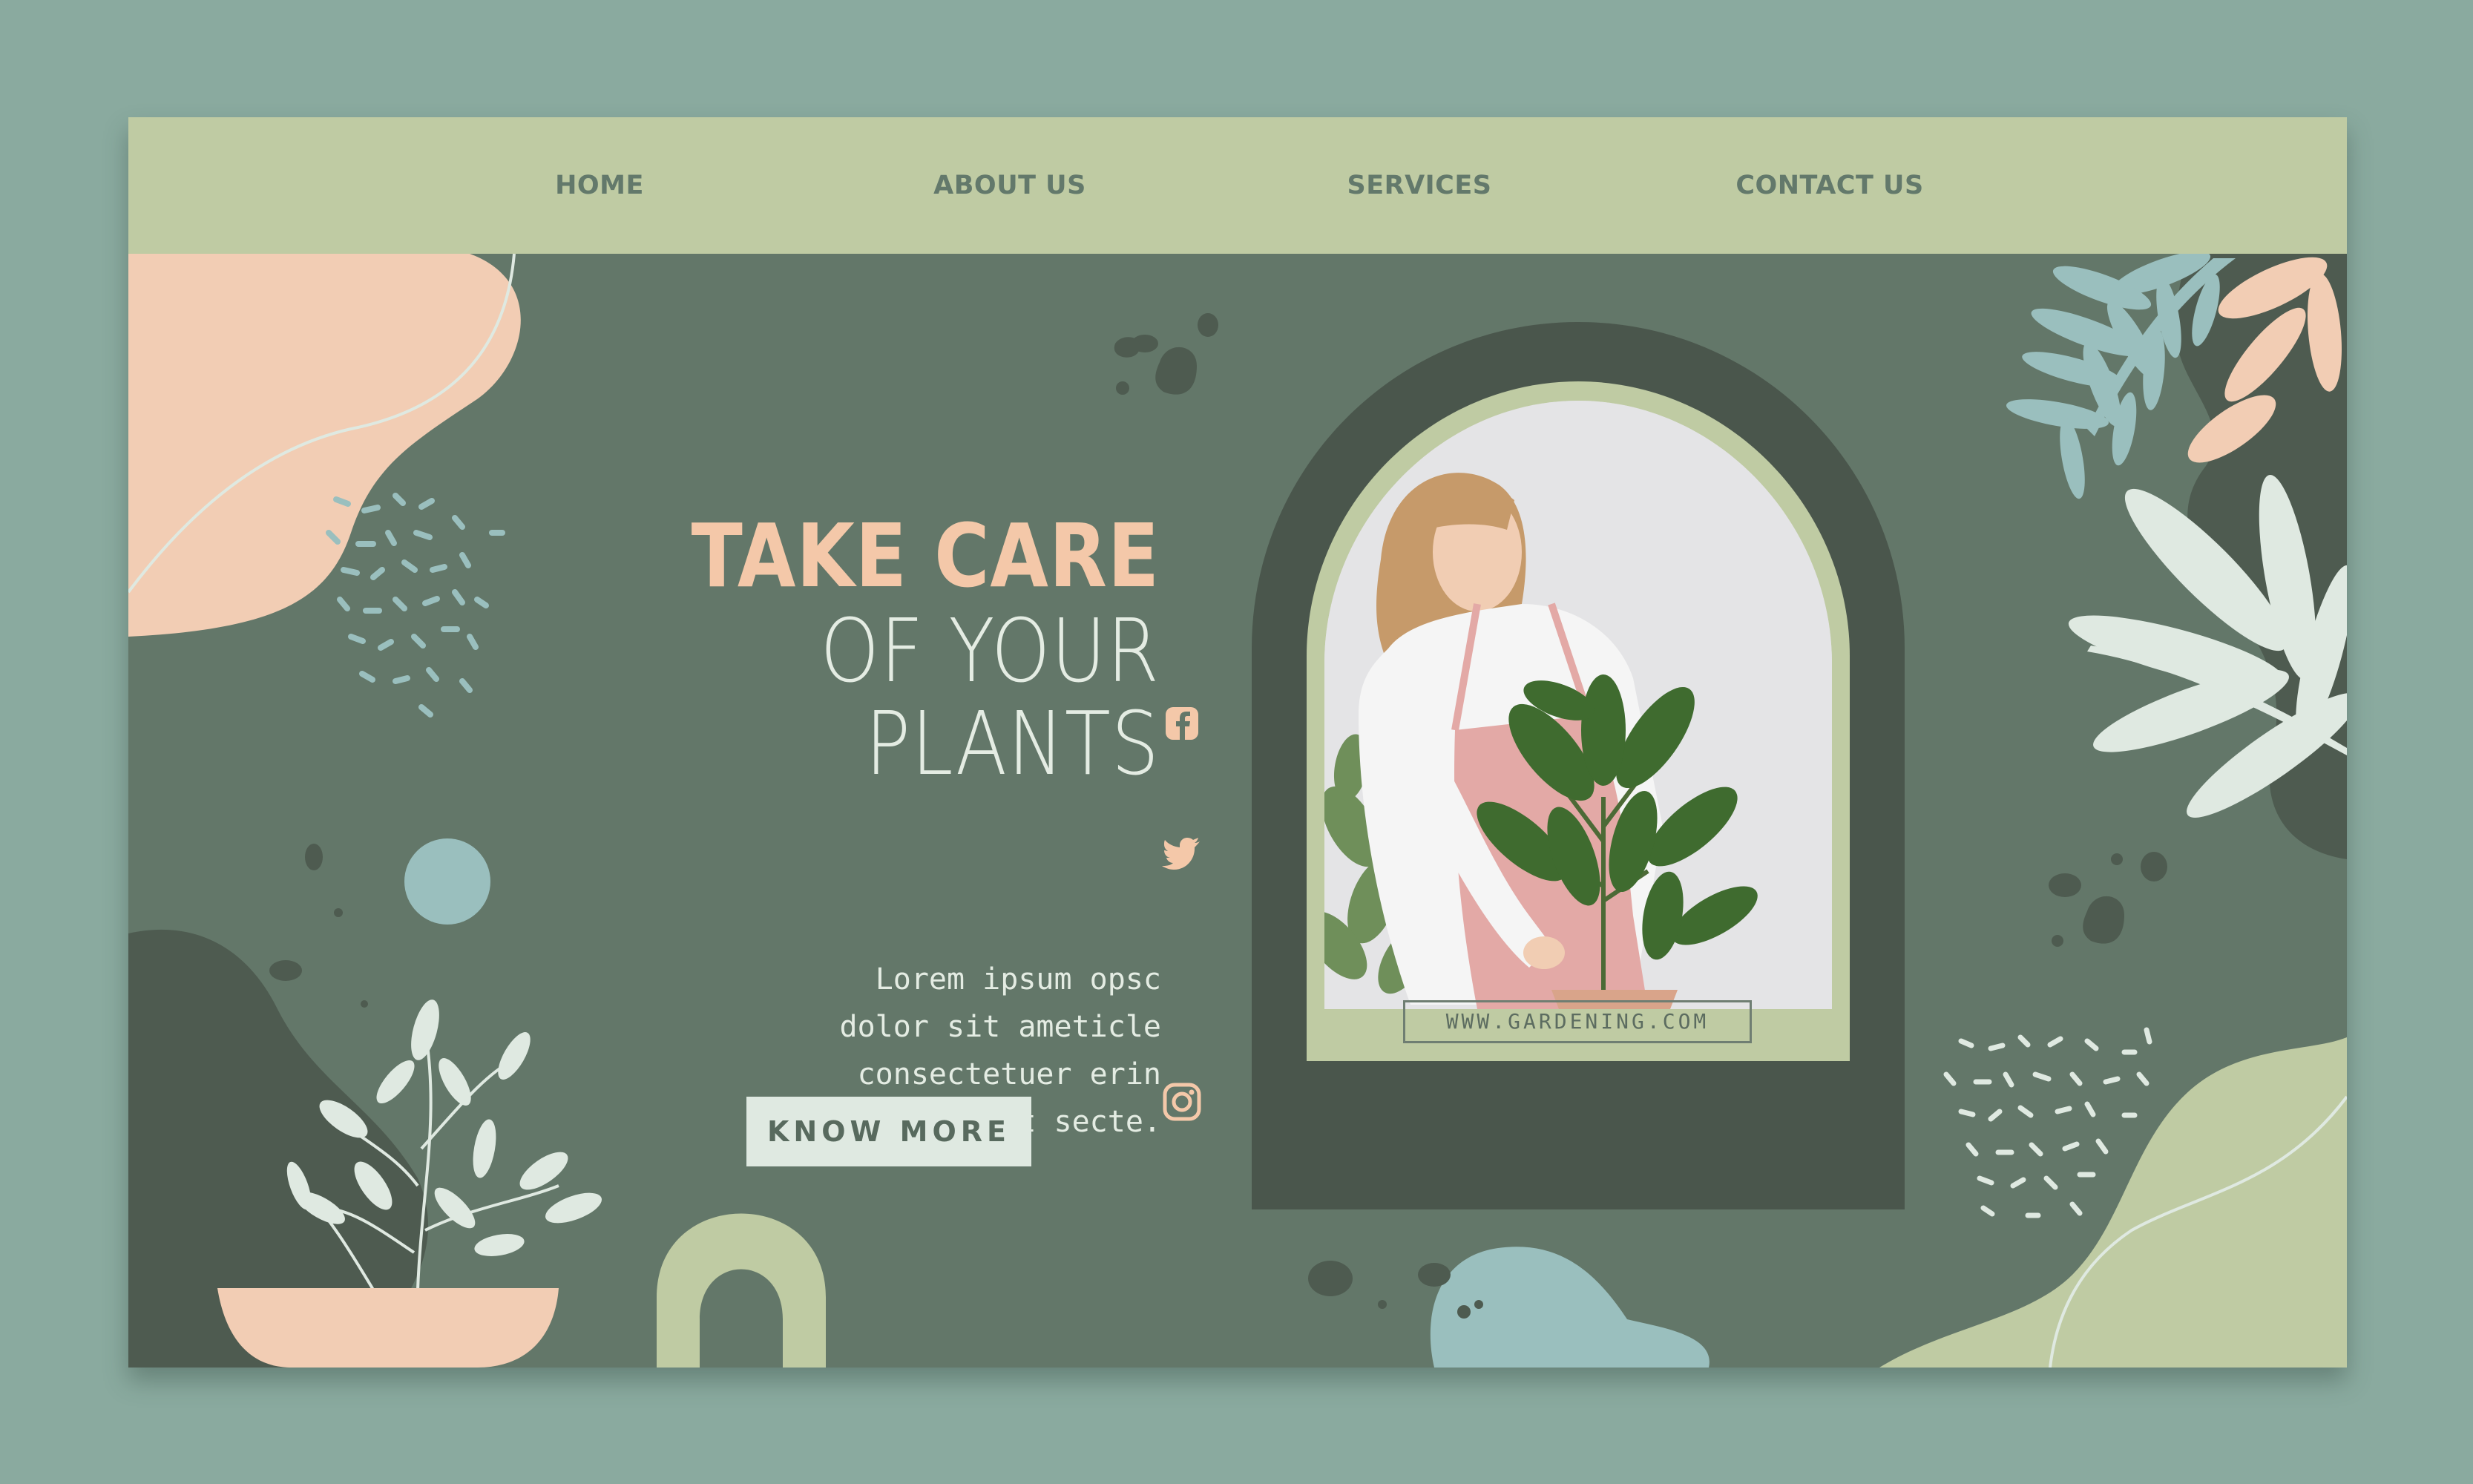  I want to click on headline-line-1: TAKE CARE, so click(926, 556).